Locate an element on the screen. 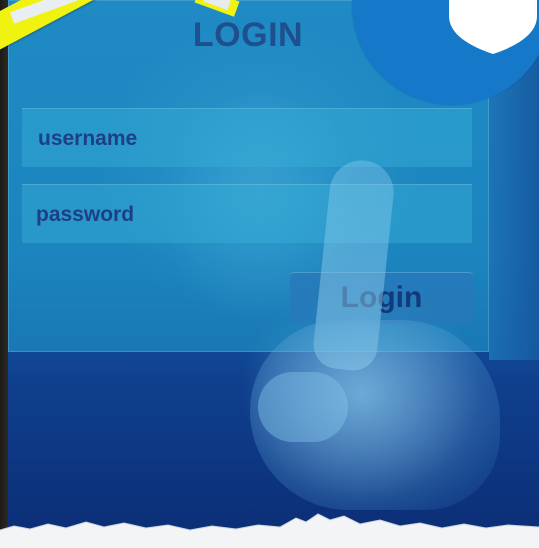 The height and width of the screenshot is (548, 539). shield-icon is located at coordinates (493, 27).